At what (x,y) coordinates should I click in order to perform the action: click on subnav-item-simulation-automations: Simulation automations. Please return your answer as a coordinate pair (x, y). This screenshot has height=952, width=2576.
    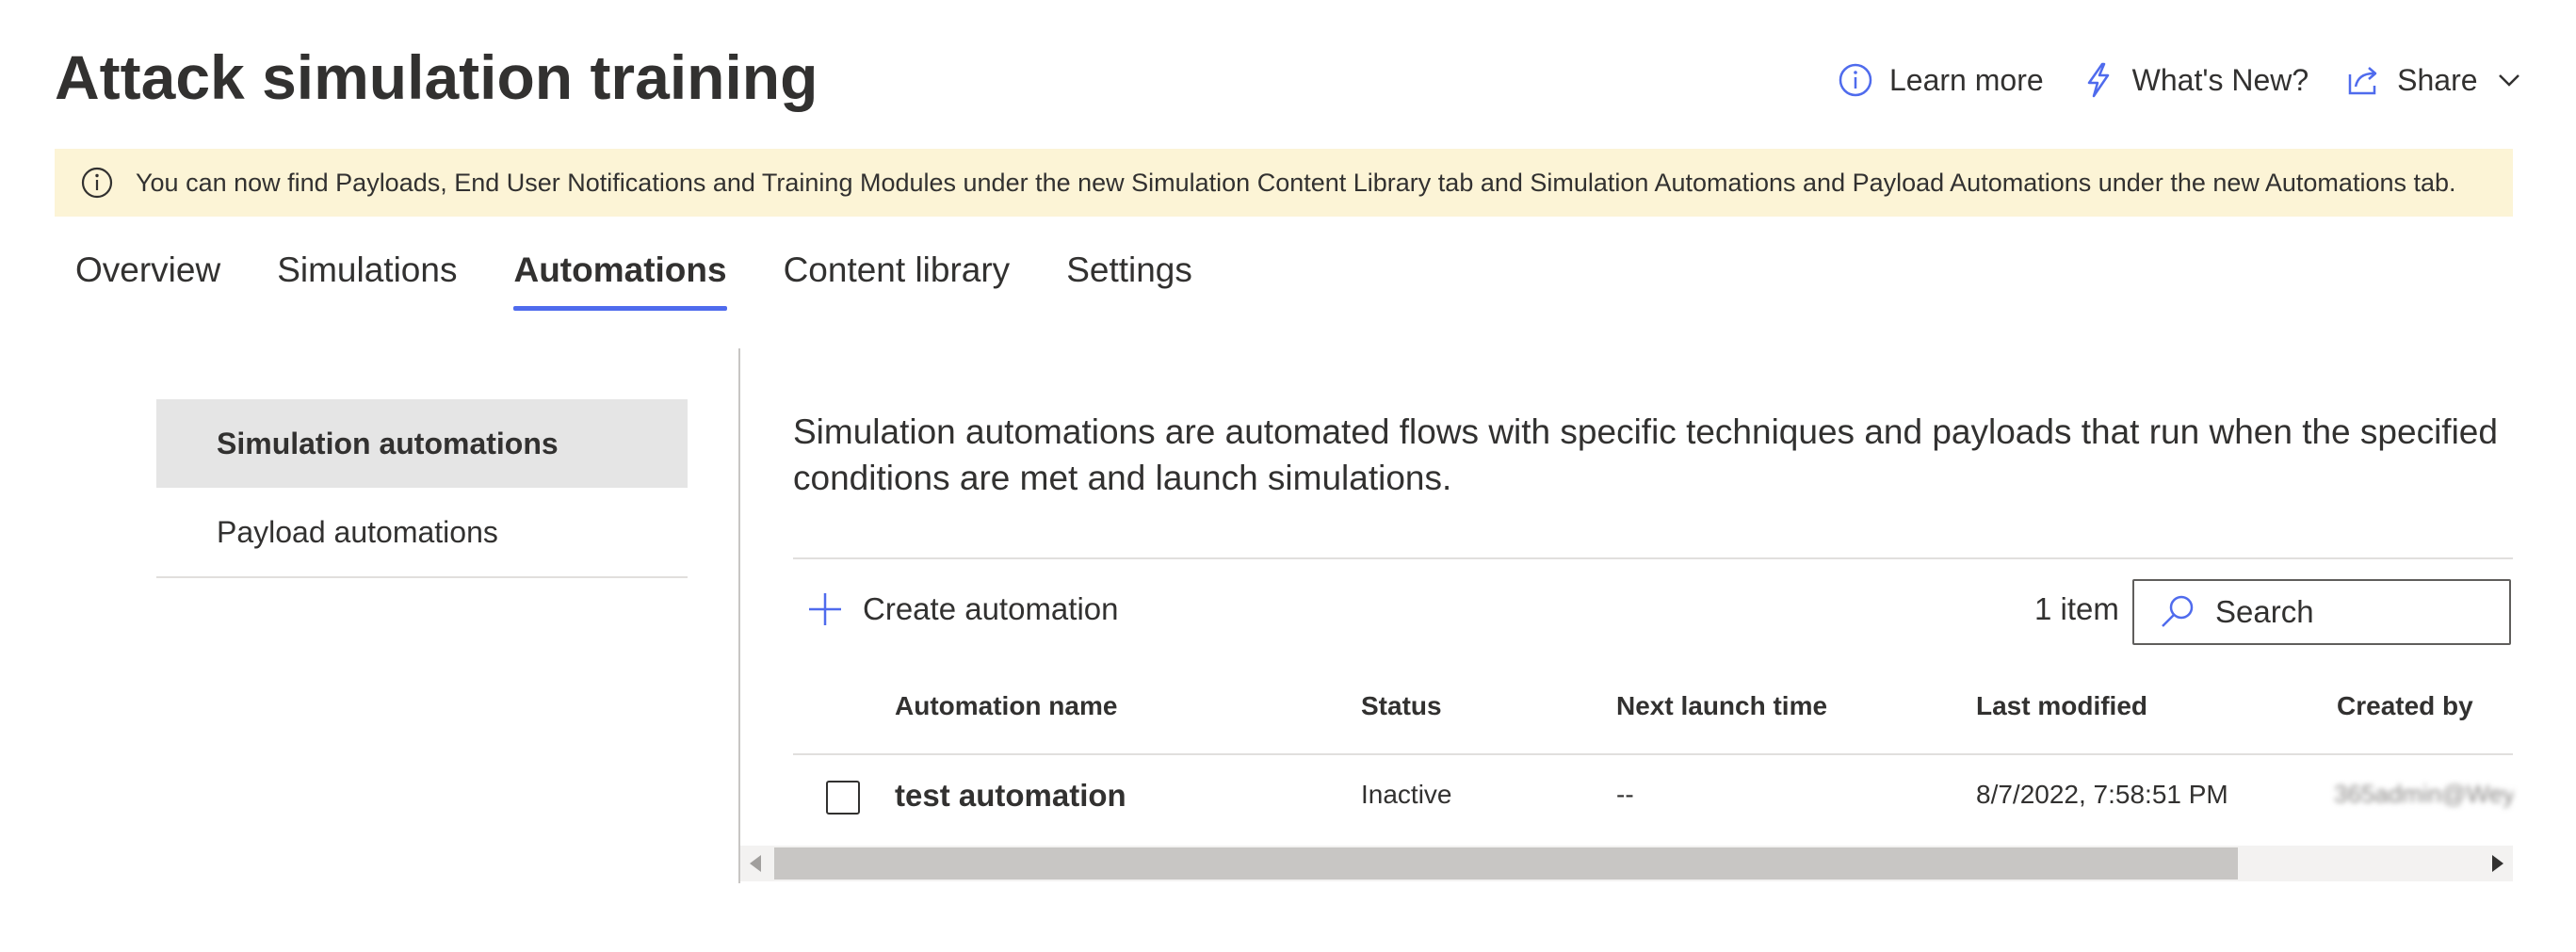
    Looking at the image, I should click on (422, 443).